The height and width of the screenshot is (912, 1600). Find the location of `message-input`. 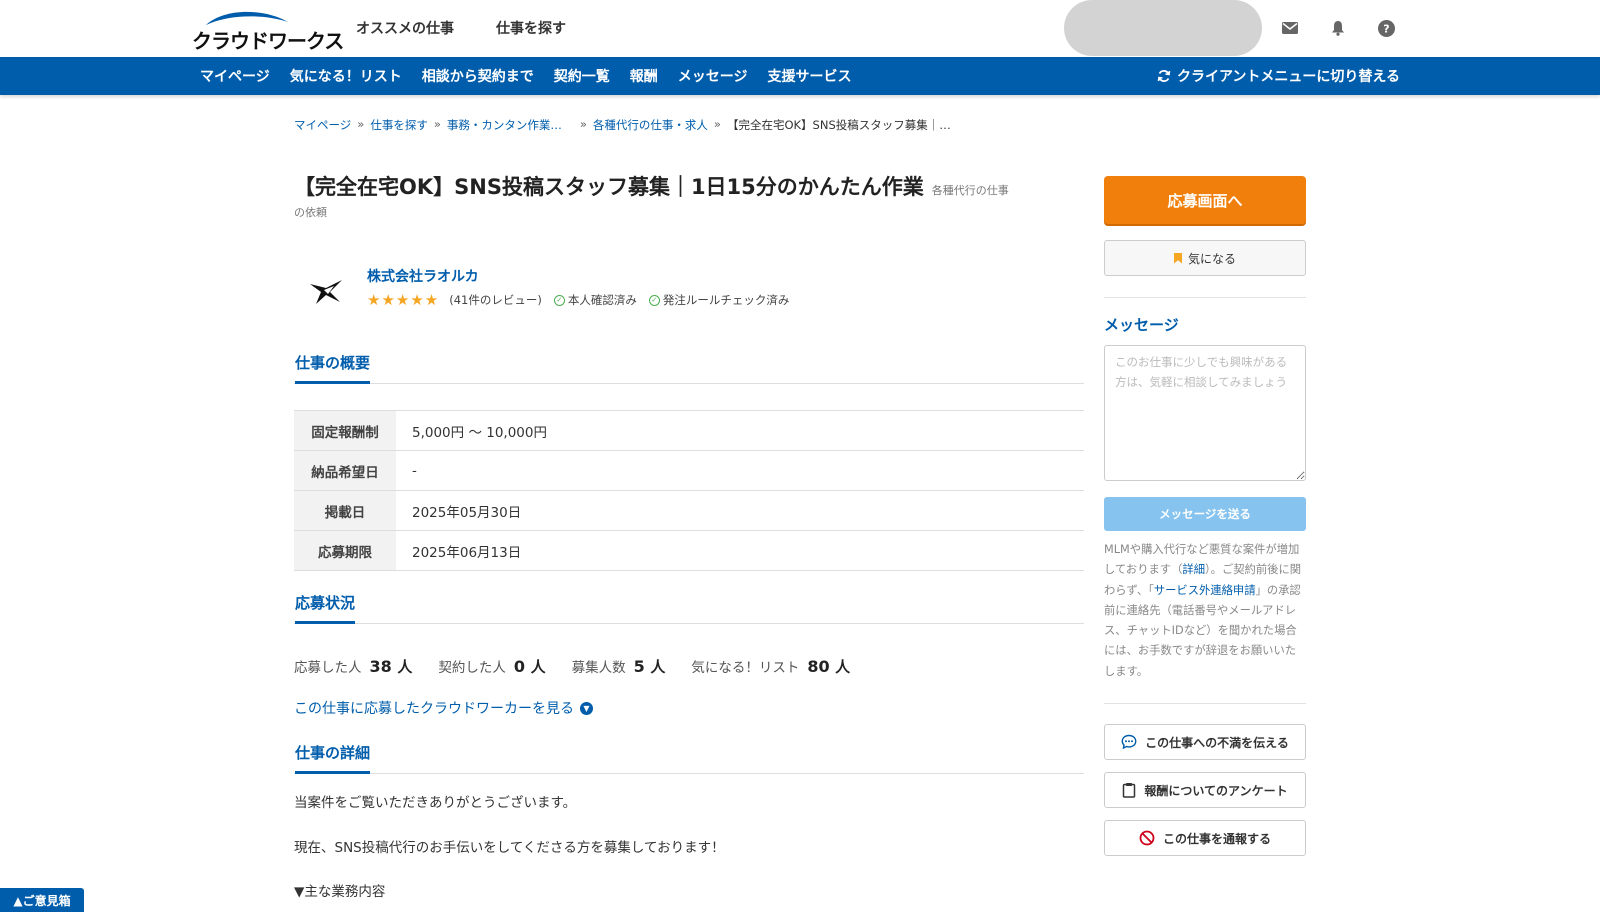

message-input is located at coordinates (1205, 413).